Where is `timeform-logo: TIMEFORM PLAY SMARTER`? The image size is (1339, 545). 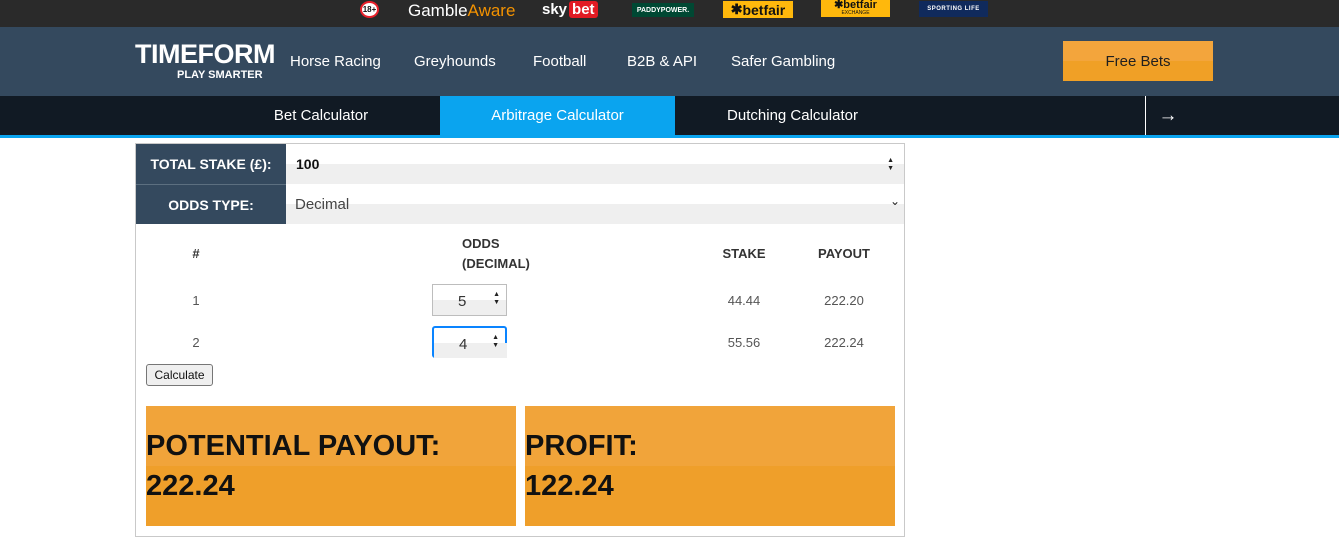
timeform-logo: TIMEFORM PLAY SMARTER is located at coordinates (205, 60).